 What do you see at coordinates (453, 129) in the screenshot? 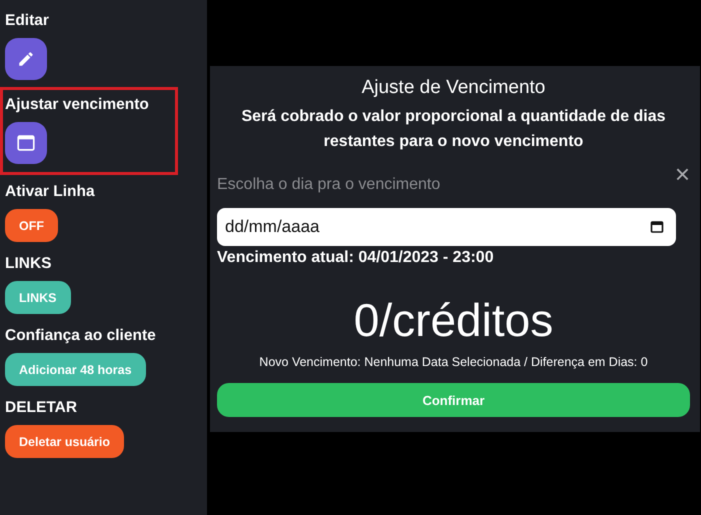
I see `modal-subtitle: Será cobrado o valor proporcional a quantidade de dias restantes para o novo vencimento` at bounding box center [453, 129].